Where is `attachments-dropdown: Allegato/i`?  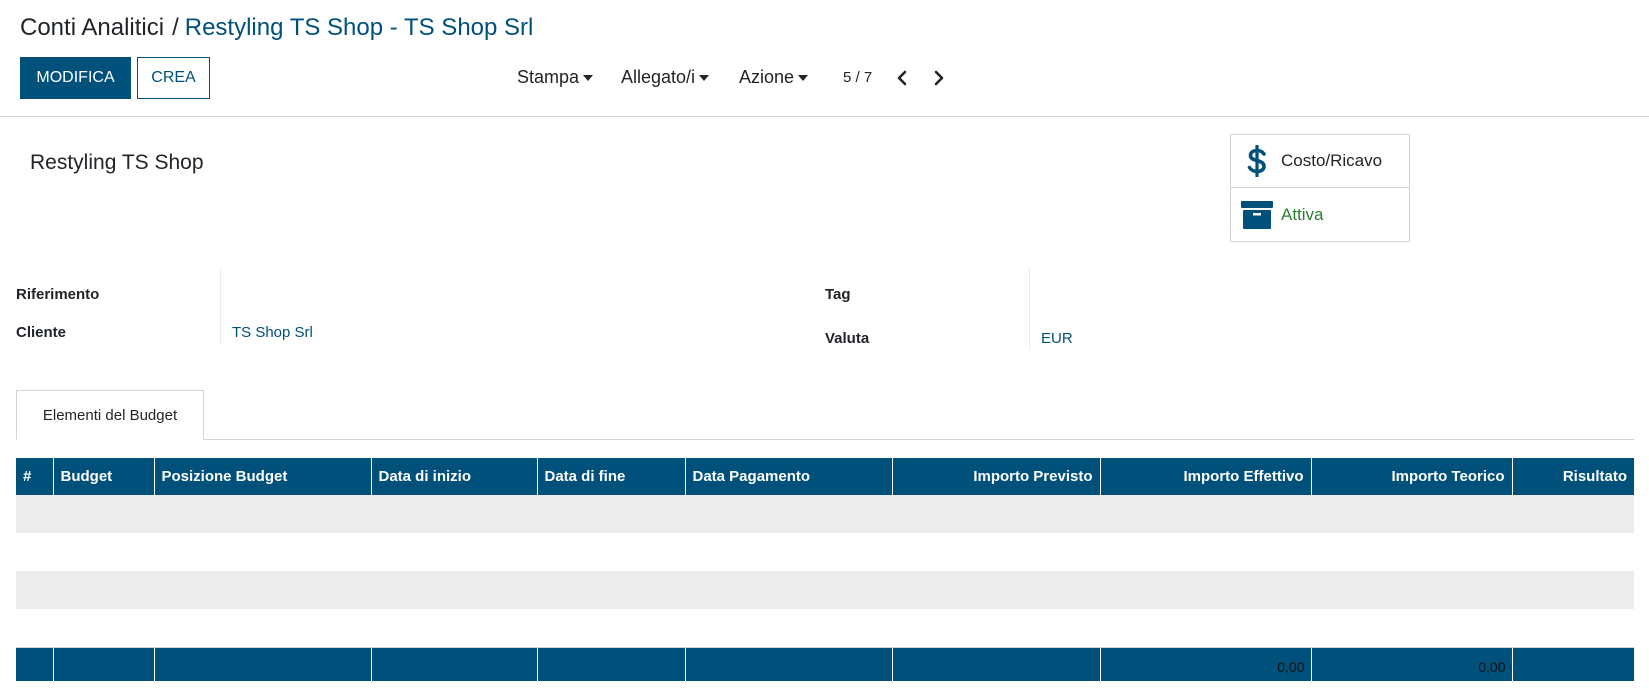
attachments-dropdown: Allegato/i is located at coordinates (665, 77).